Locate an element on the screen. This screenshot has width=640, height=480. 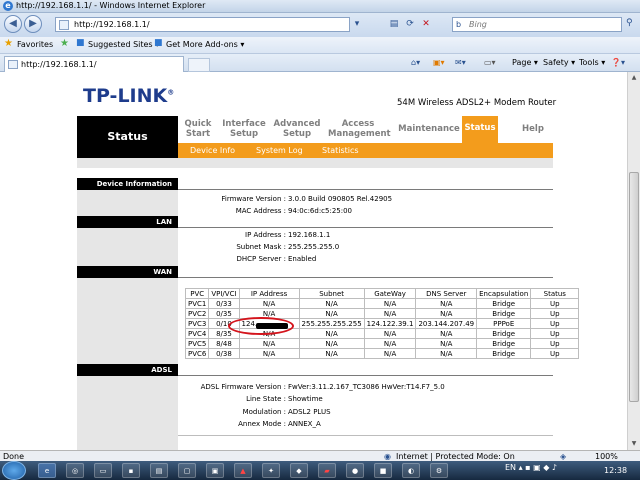
forward-button: ▶ is located at coordinates (33, 24).